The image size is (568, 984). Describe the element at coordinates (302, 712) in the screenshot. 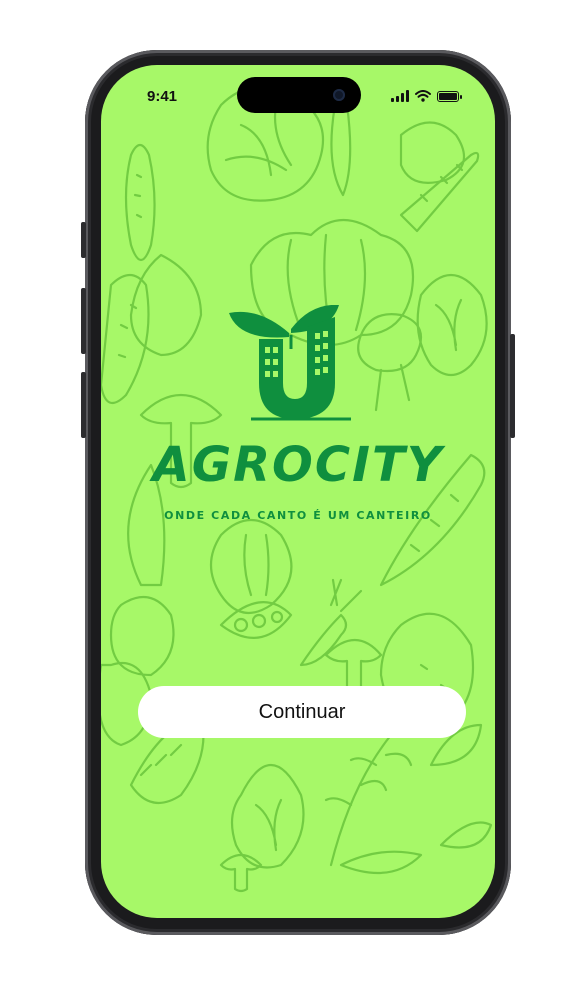

I see `continue-button: Continuar` at that location.